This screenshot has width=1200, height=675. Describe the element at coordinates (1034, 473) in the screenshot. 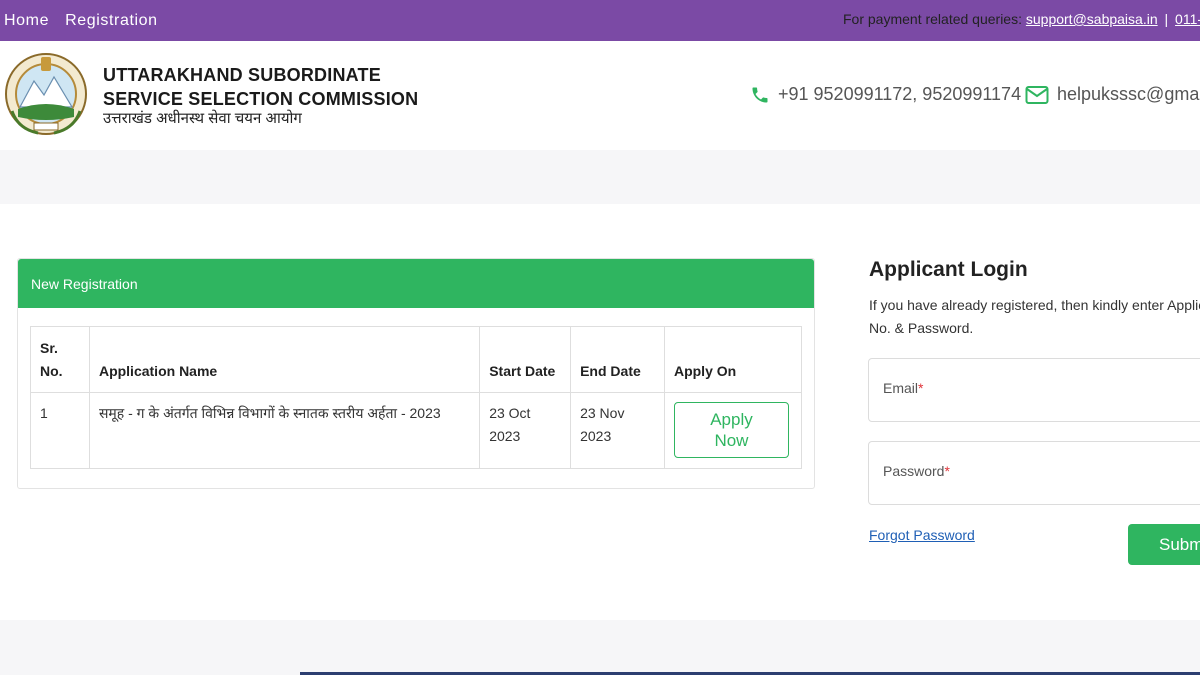

I see `password-field: Password*` at that location.